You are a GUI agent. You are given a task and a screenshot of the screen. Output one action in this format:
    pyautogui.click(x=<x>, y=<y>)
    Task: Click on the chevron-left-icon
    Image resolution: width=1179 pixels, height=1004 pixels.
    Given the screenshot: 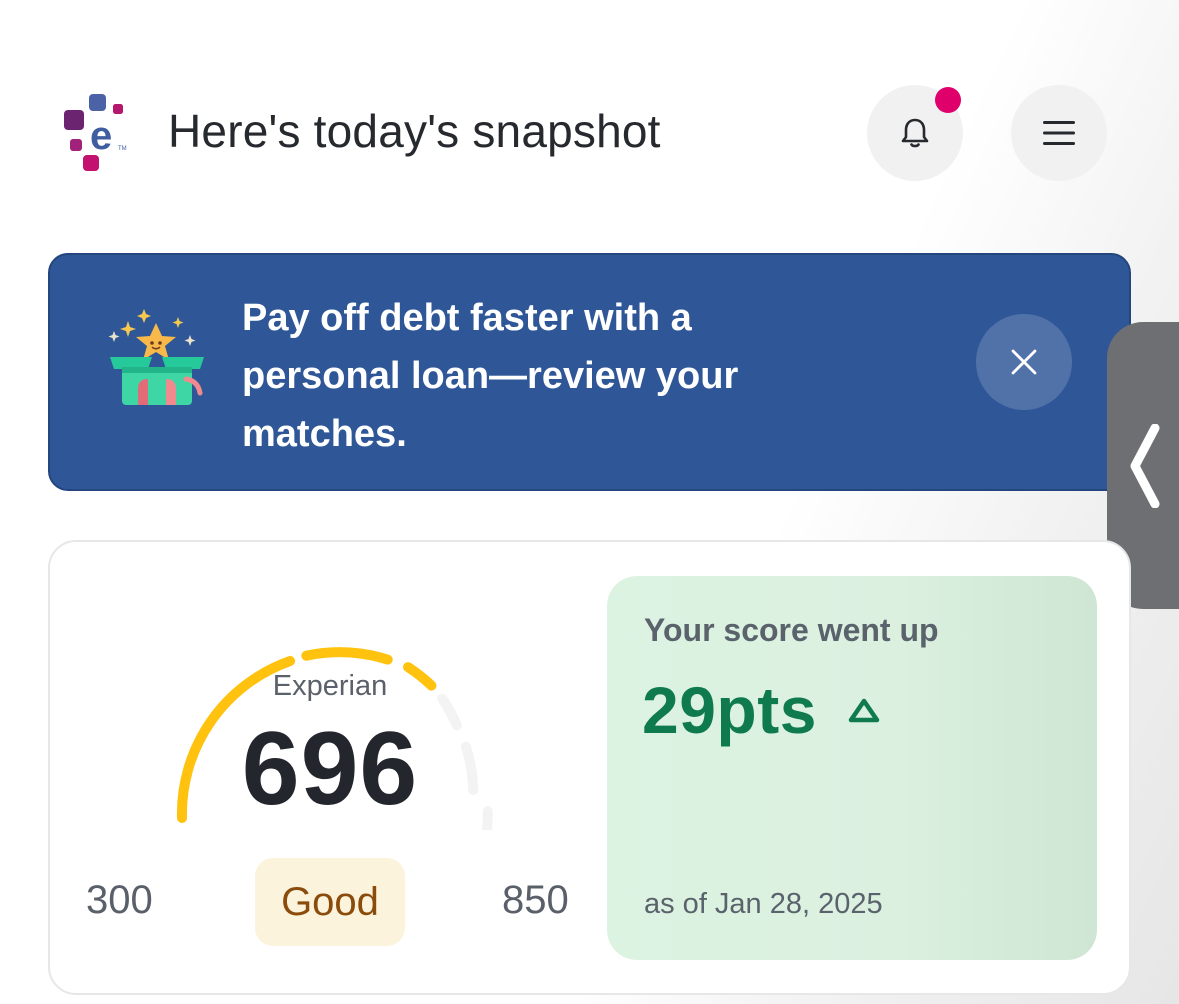 What is the action you would take?
    pyautogui.click(x=1145, y=465)
    